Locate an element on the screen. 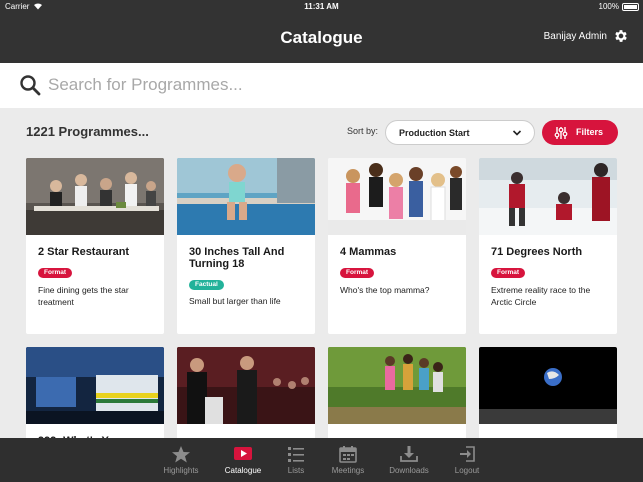 The image size is (643, 482). programme-card: 4 Mammas Format Who's the top mamma? is located at coordinates (397, 246).